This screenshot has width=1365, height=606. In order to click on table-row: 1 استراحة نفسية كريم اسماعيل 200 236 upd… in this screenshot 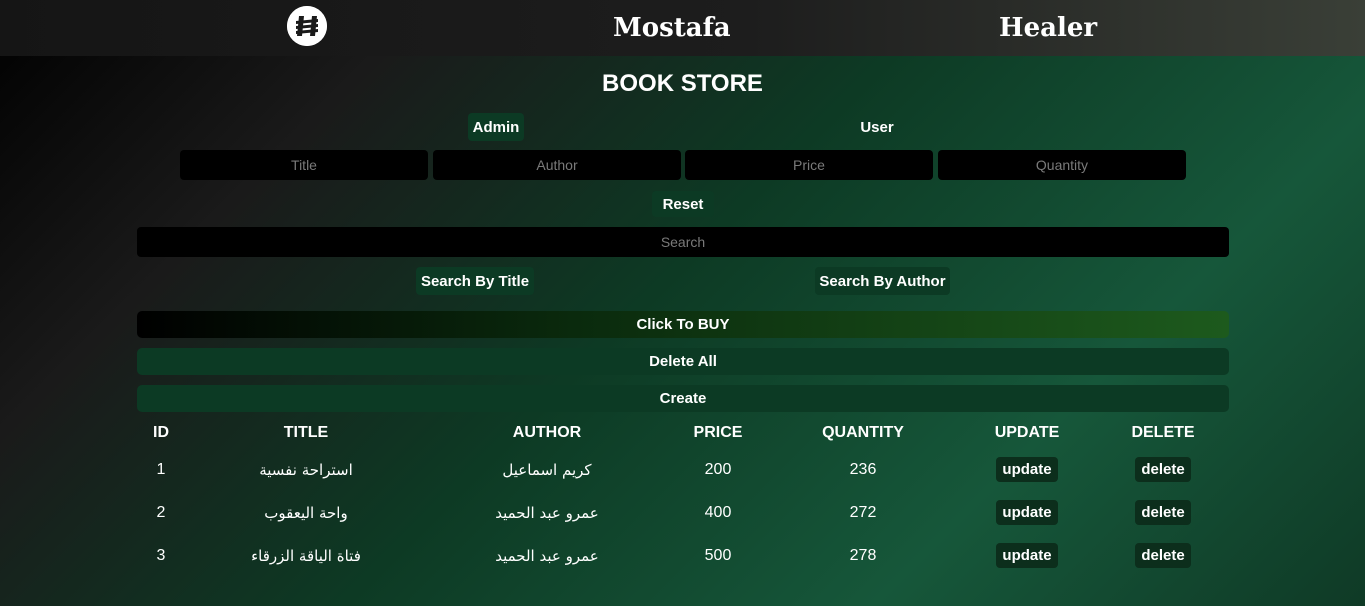, I will do `click(683, 469)`.